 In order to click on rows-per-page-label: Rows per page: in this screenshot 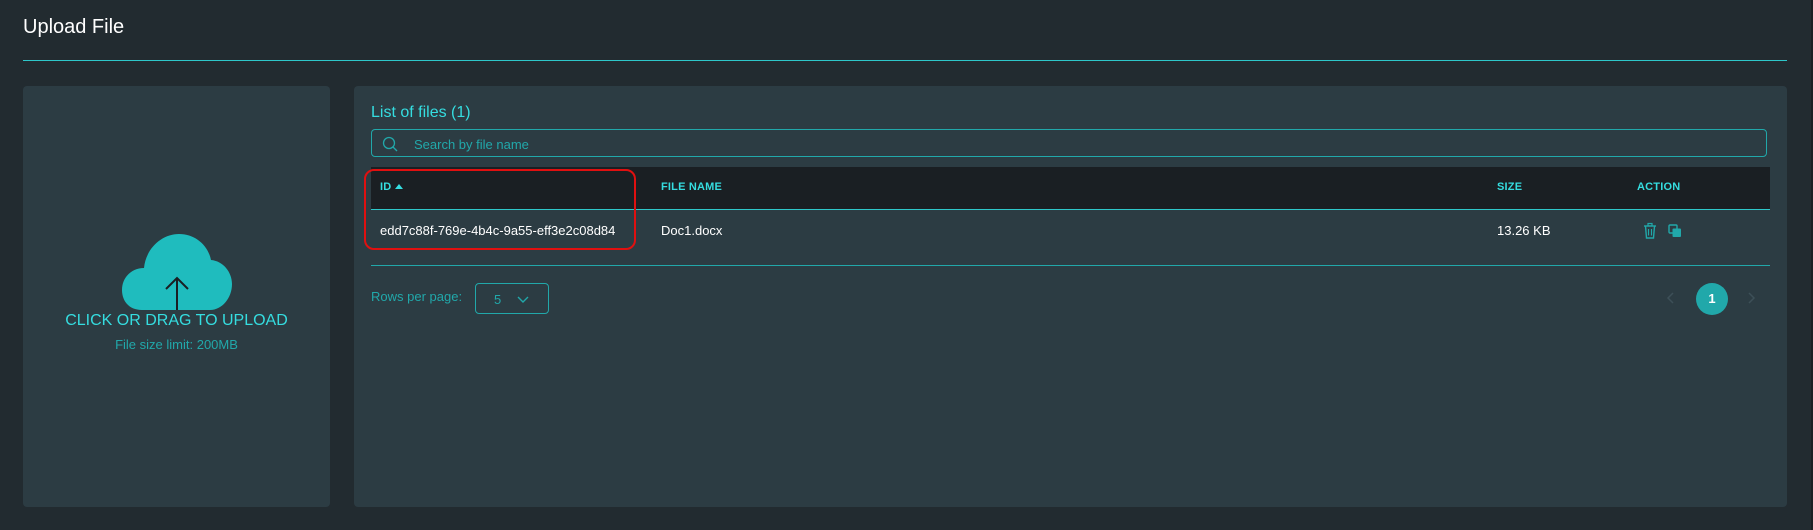, I will do `click(417, 296)`.